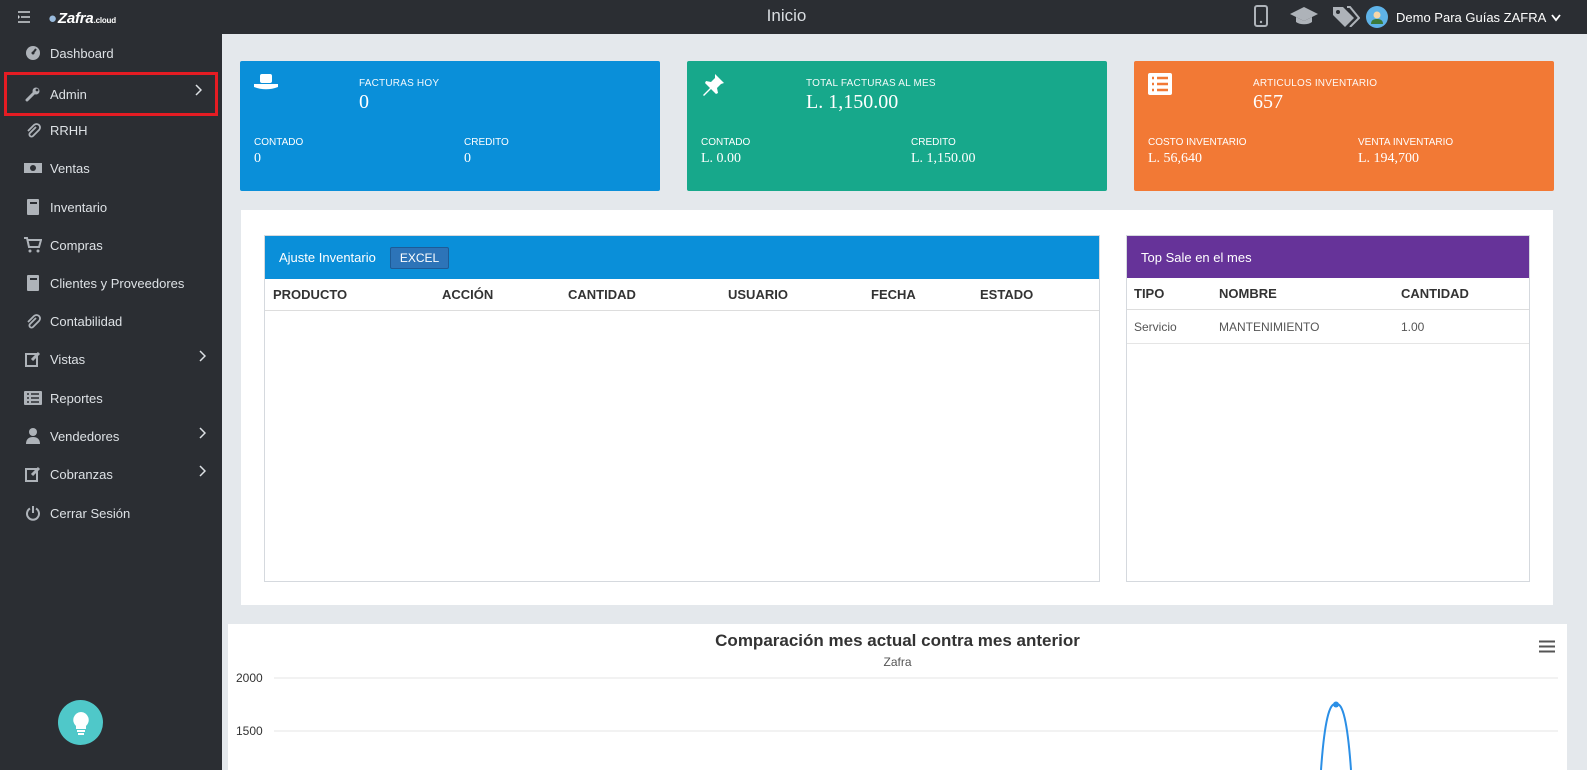 This screenshot has width=1587, height=770. Describe the element at coordinates (1155, 326) in the screenshot. I see `table-cell: Servicio` at that location.